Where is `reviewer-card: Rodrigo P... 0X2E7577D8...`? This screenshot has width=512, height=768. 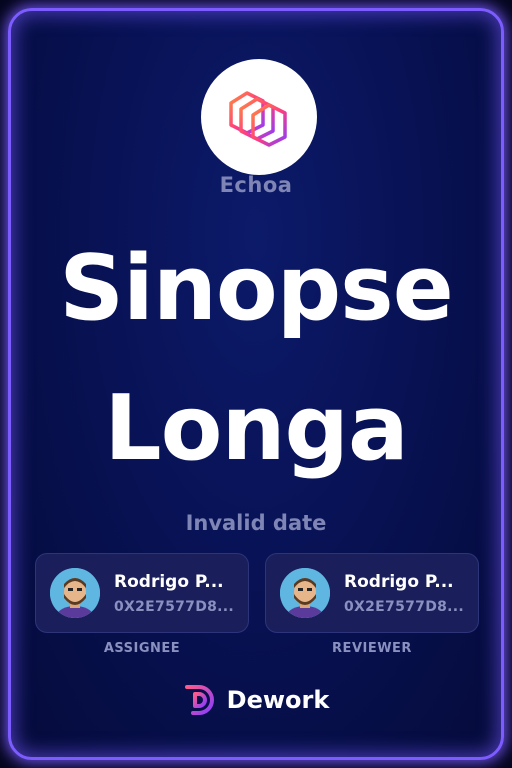 reviewer-card: Rodrigo P... 0X2E7577D8... is located at coordinates (372, 593).